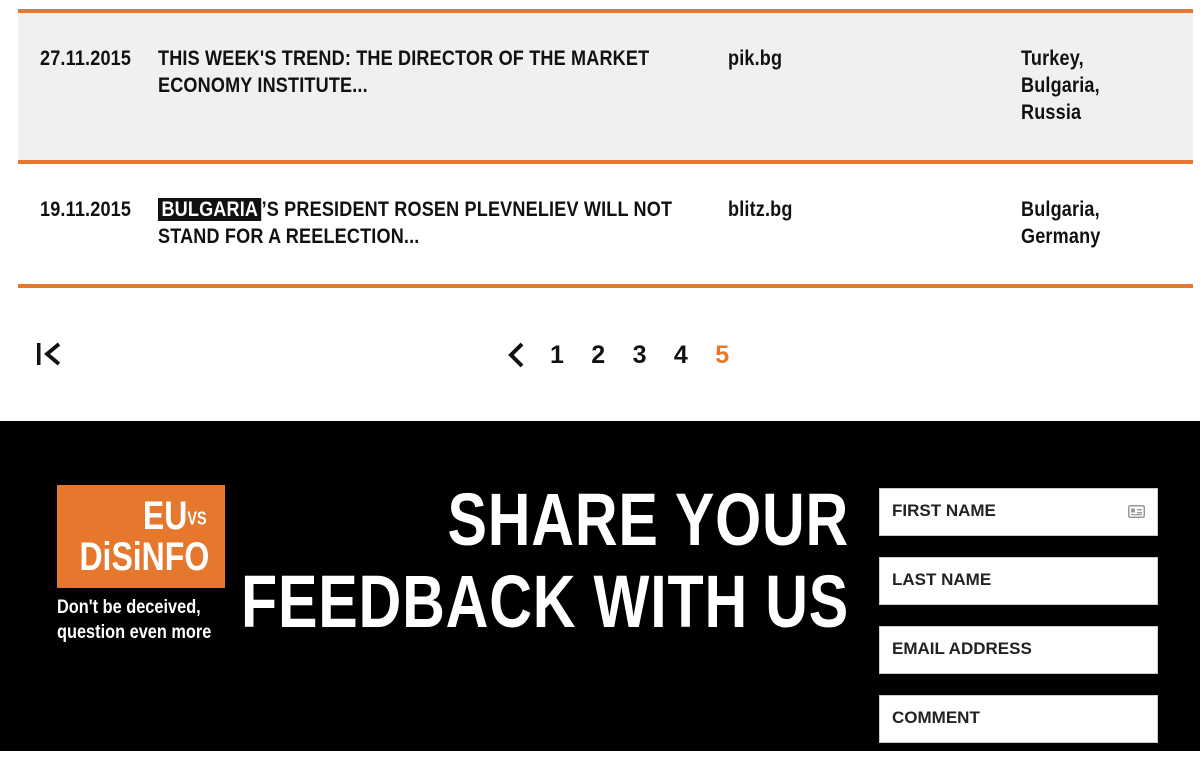 The width and height of the screenshot is (1200, 764). What do you see at coordinates (1077, 223) in the screenshot?
I see `row-countries: Bulgaria, Germany` at bounding box center [1077, 223].